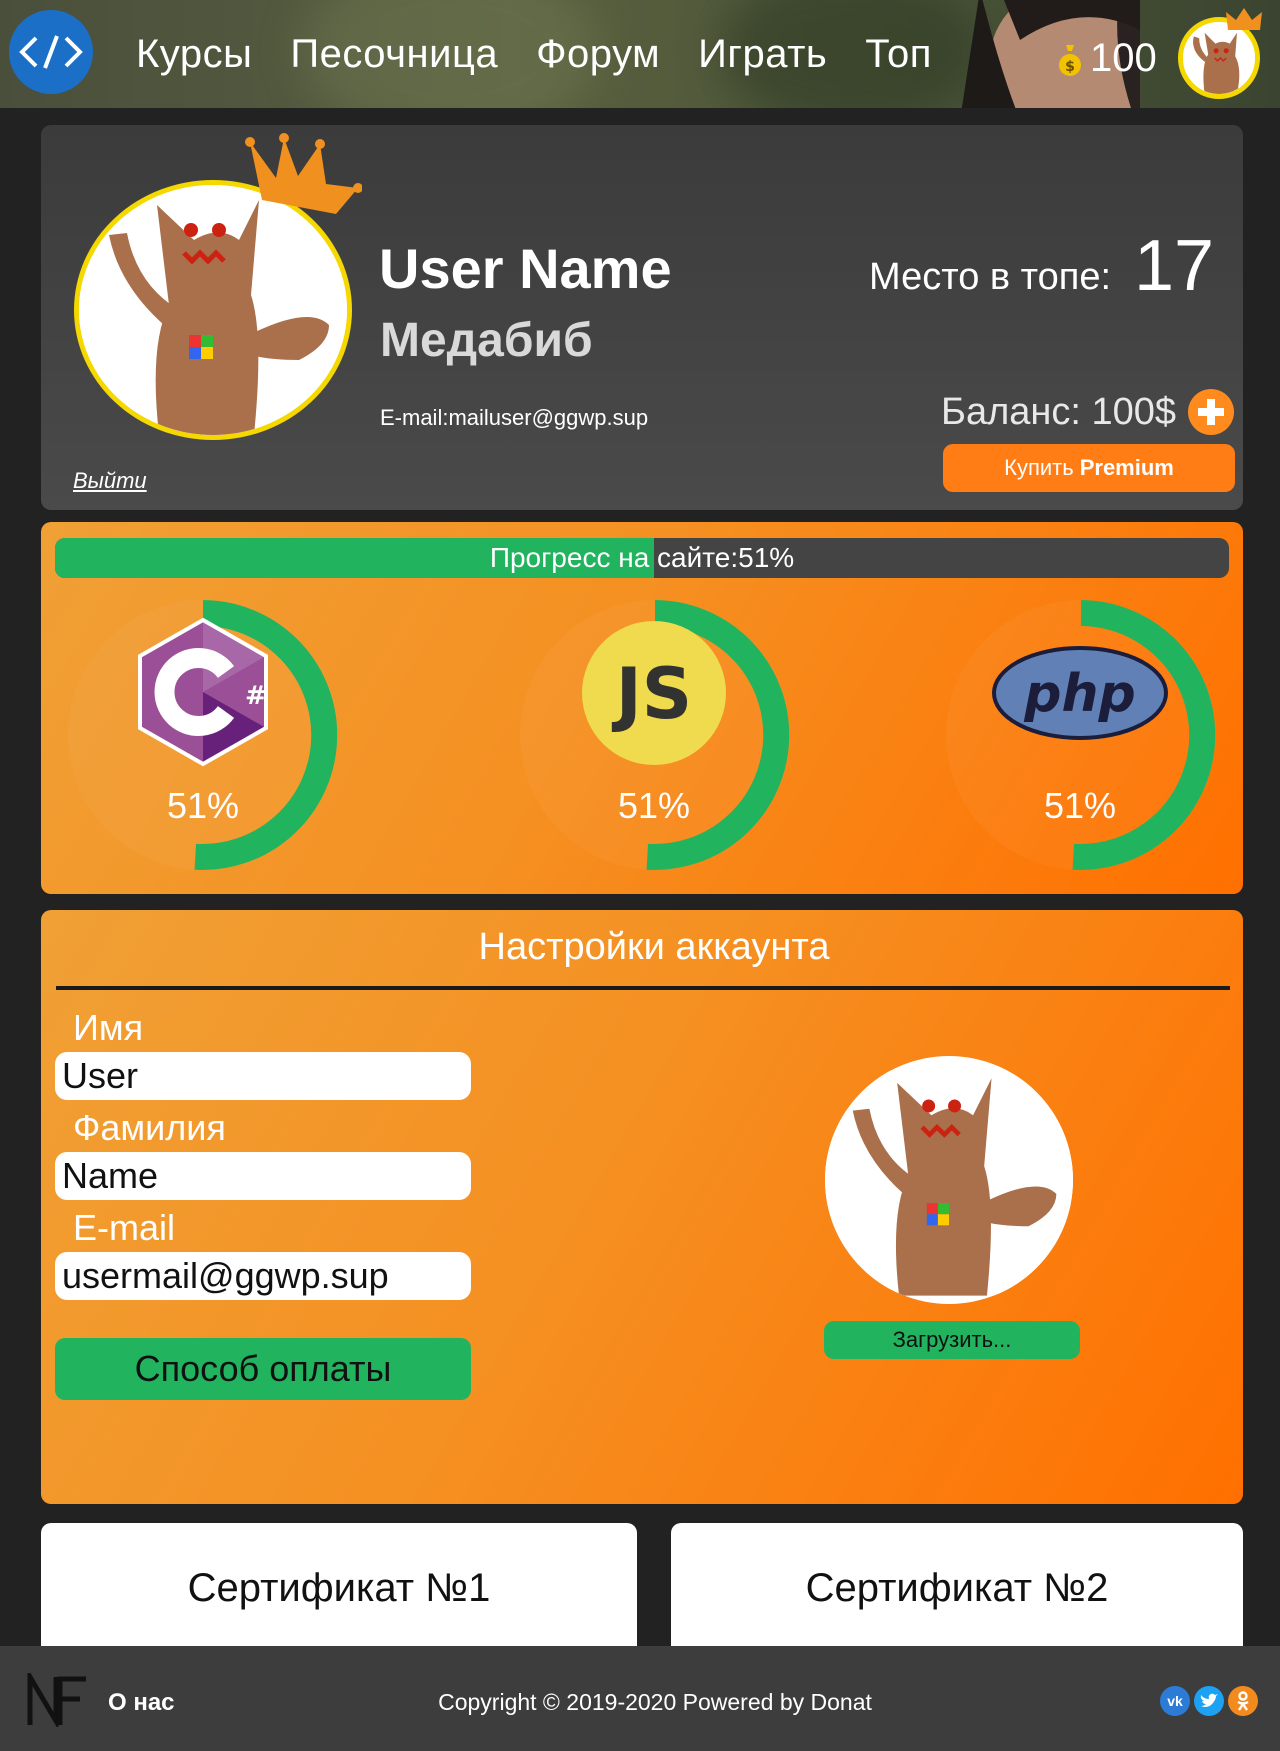  Describe the element at coordinates (149, 1127) in the screenshot. I see `last-name-label: Фамилия` at that location.